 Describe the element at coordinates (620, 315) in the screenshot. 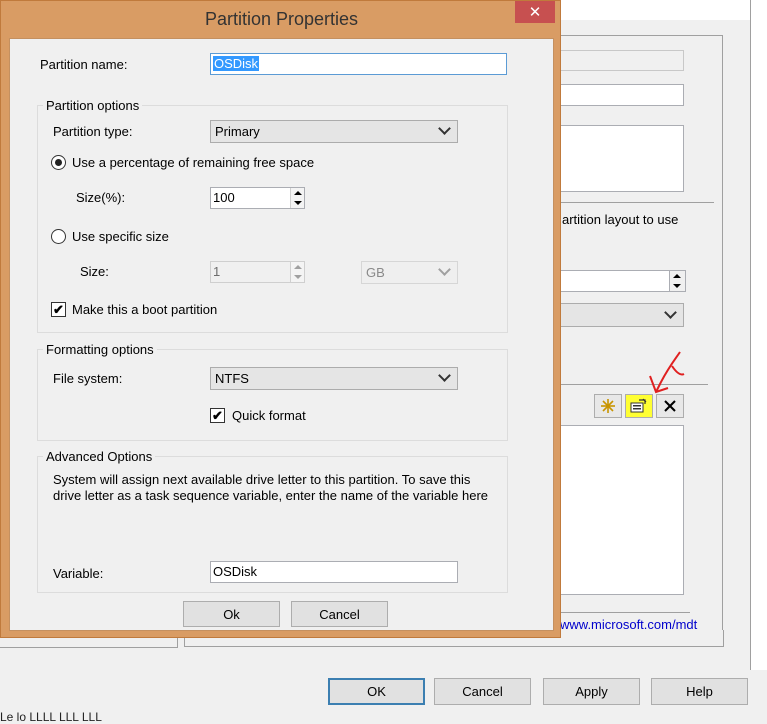

I see `background-dropdown` at that location.